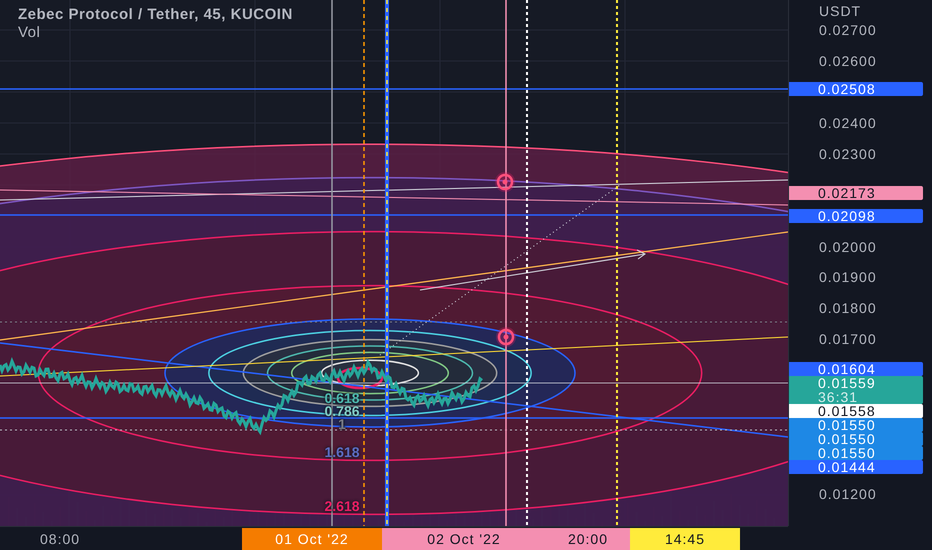 The height and width of the screenshot is (550, 932). What do you see at coordinates (856, 369) in the screenshot?
I see `price-tag: 0.01604` at bounding box center [856, 369].